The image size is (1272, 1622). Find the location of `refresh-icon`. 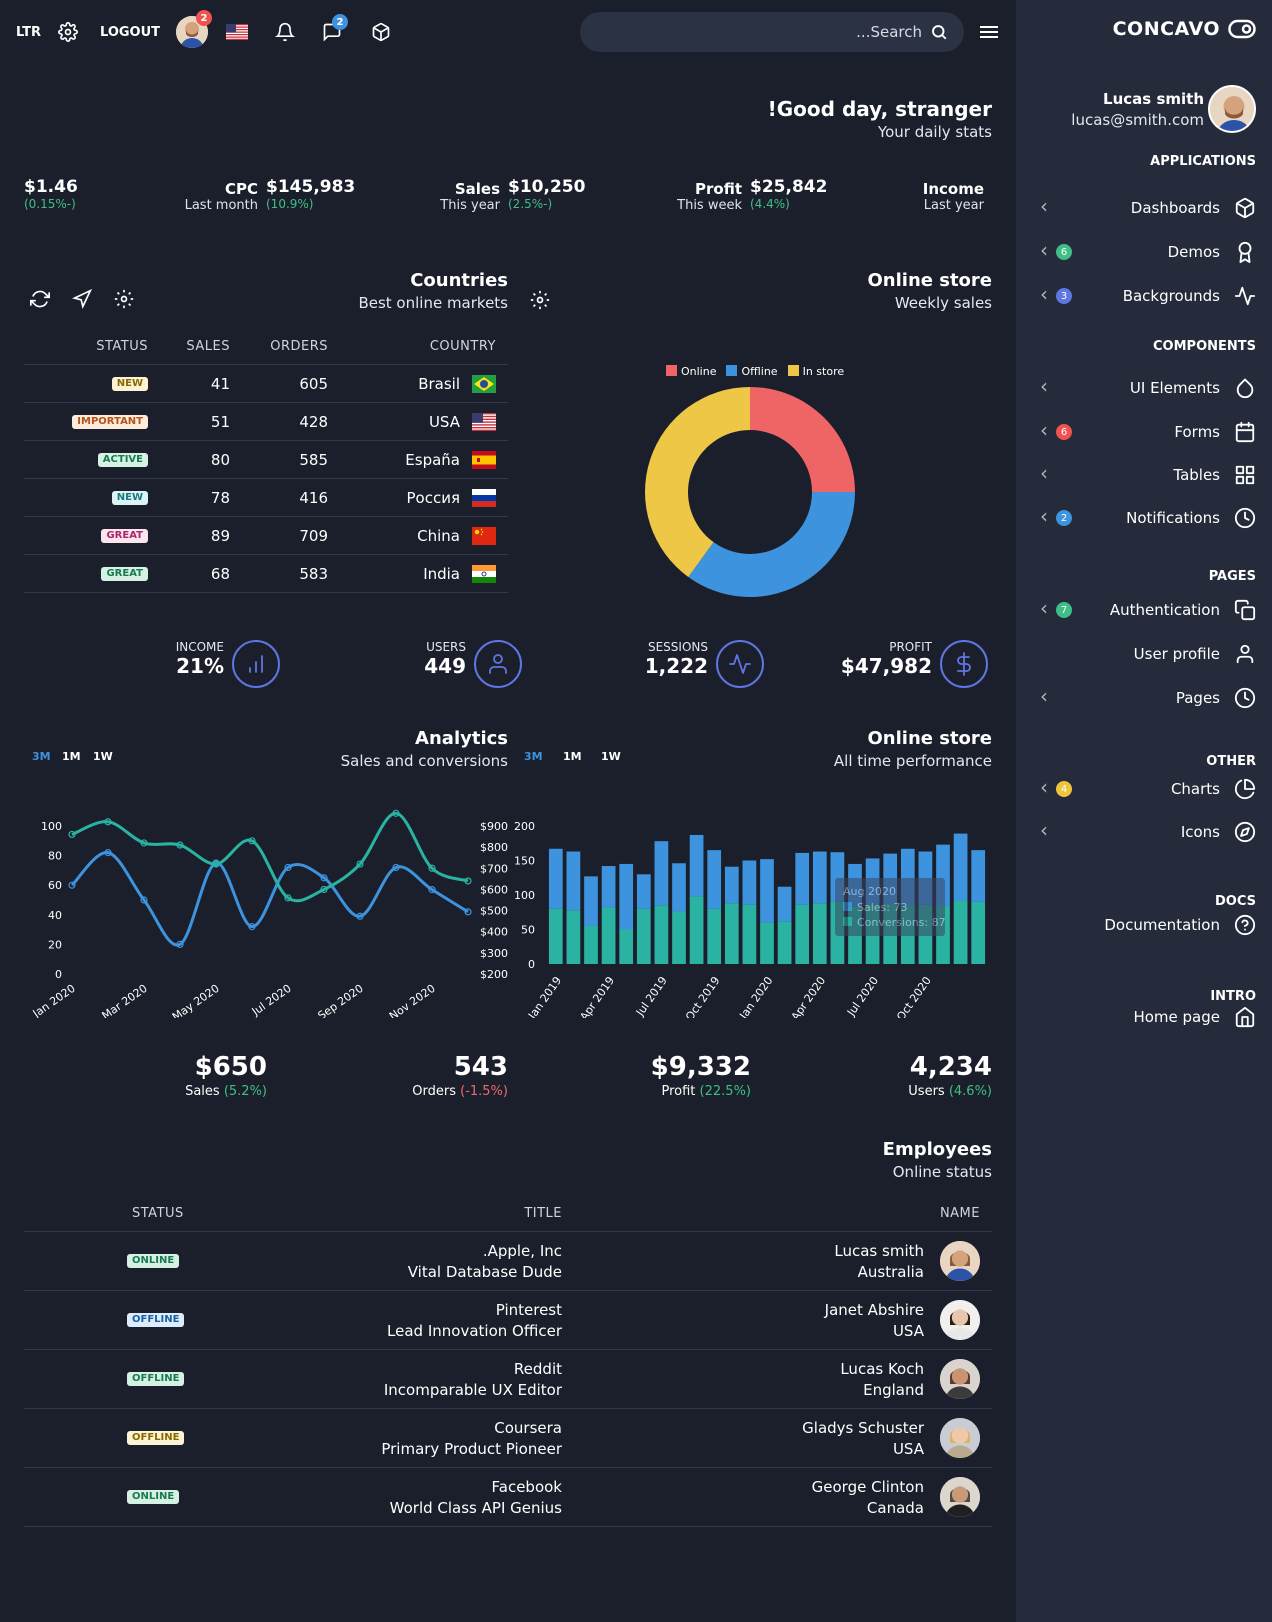

refresh-icon is located at coordinates (40, 299).